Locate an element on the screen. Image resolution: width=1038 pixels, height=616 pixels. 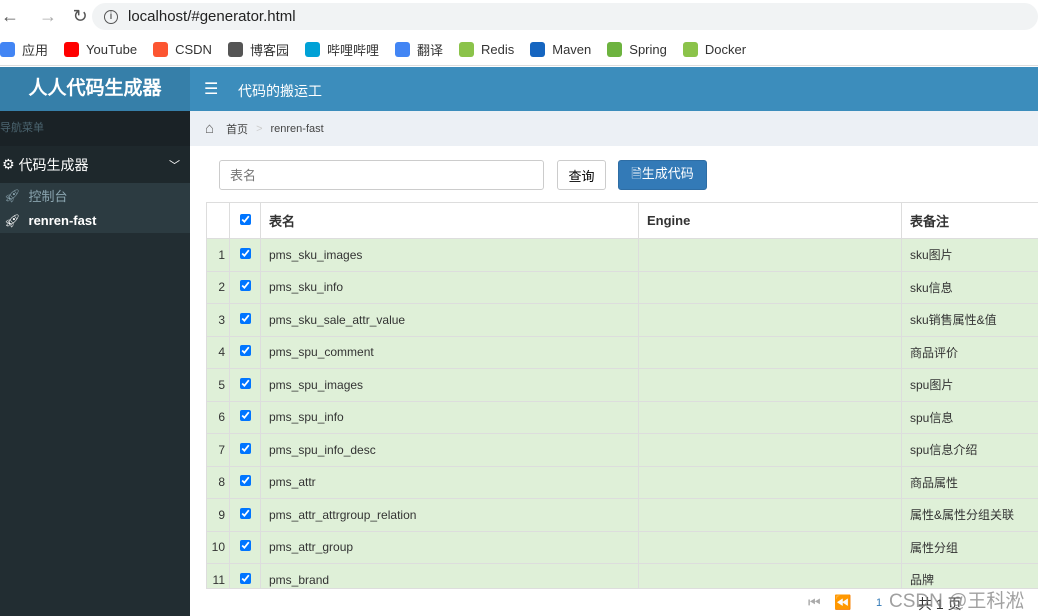
logo: 人人代码生成器 is located at coordinates (95, 89).